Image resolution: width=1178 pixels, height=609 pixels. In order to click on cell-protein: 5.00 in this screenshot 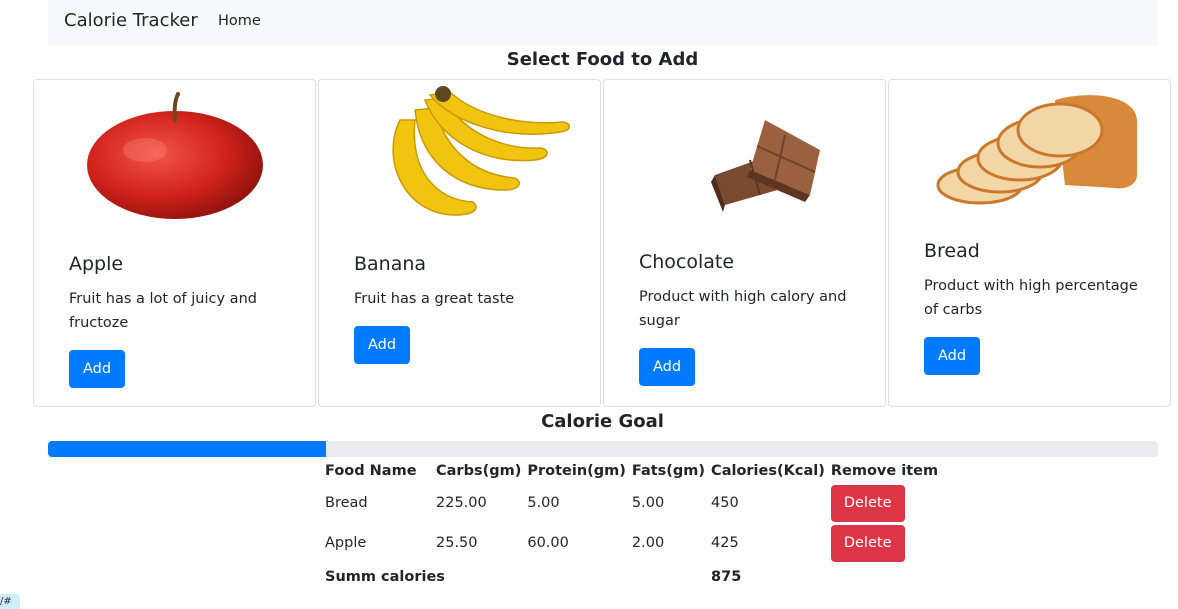, I will do `click(543, 503)`.